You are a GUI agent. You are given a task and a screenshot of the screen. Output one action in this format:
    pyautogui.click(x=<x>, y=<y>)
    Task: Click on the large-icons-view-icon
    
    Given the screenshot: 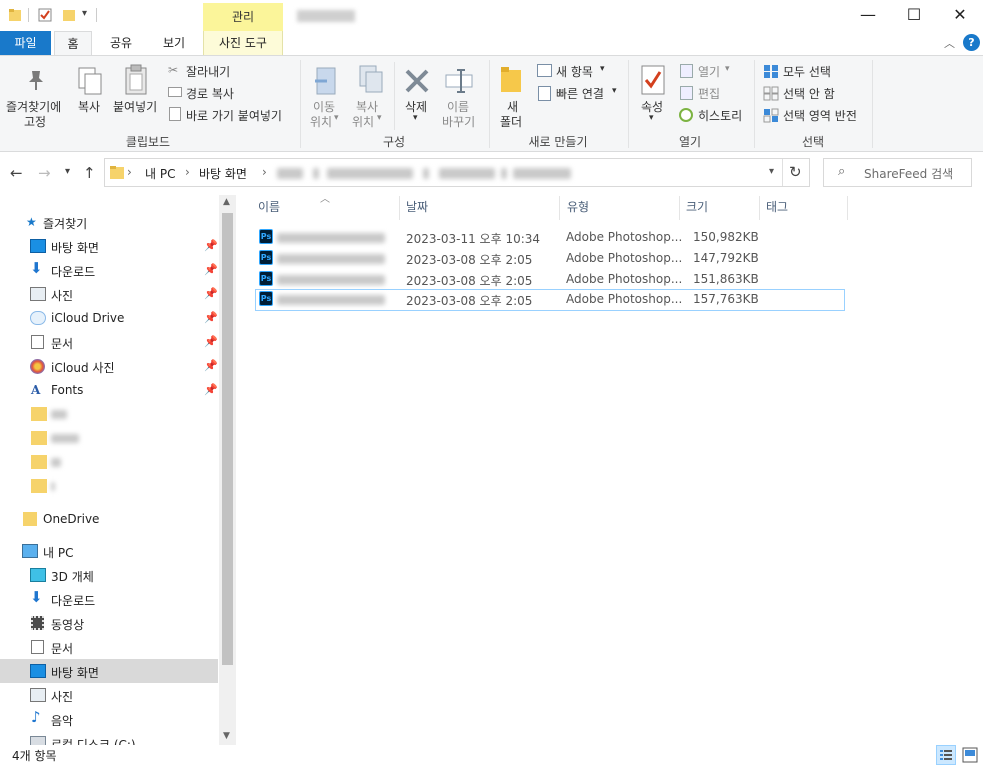 What is the action you would take?
    pyautogui.click(x=970, y=755)
    